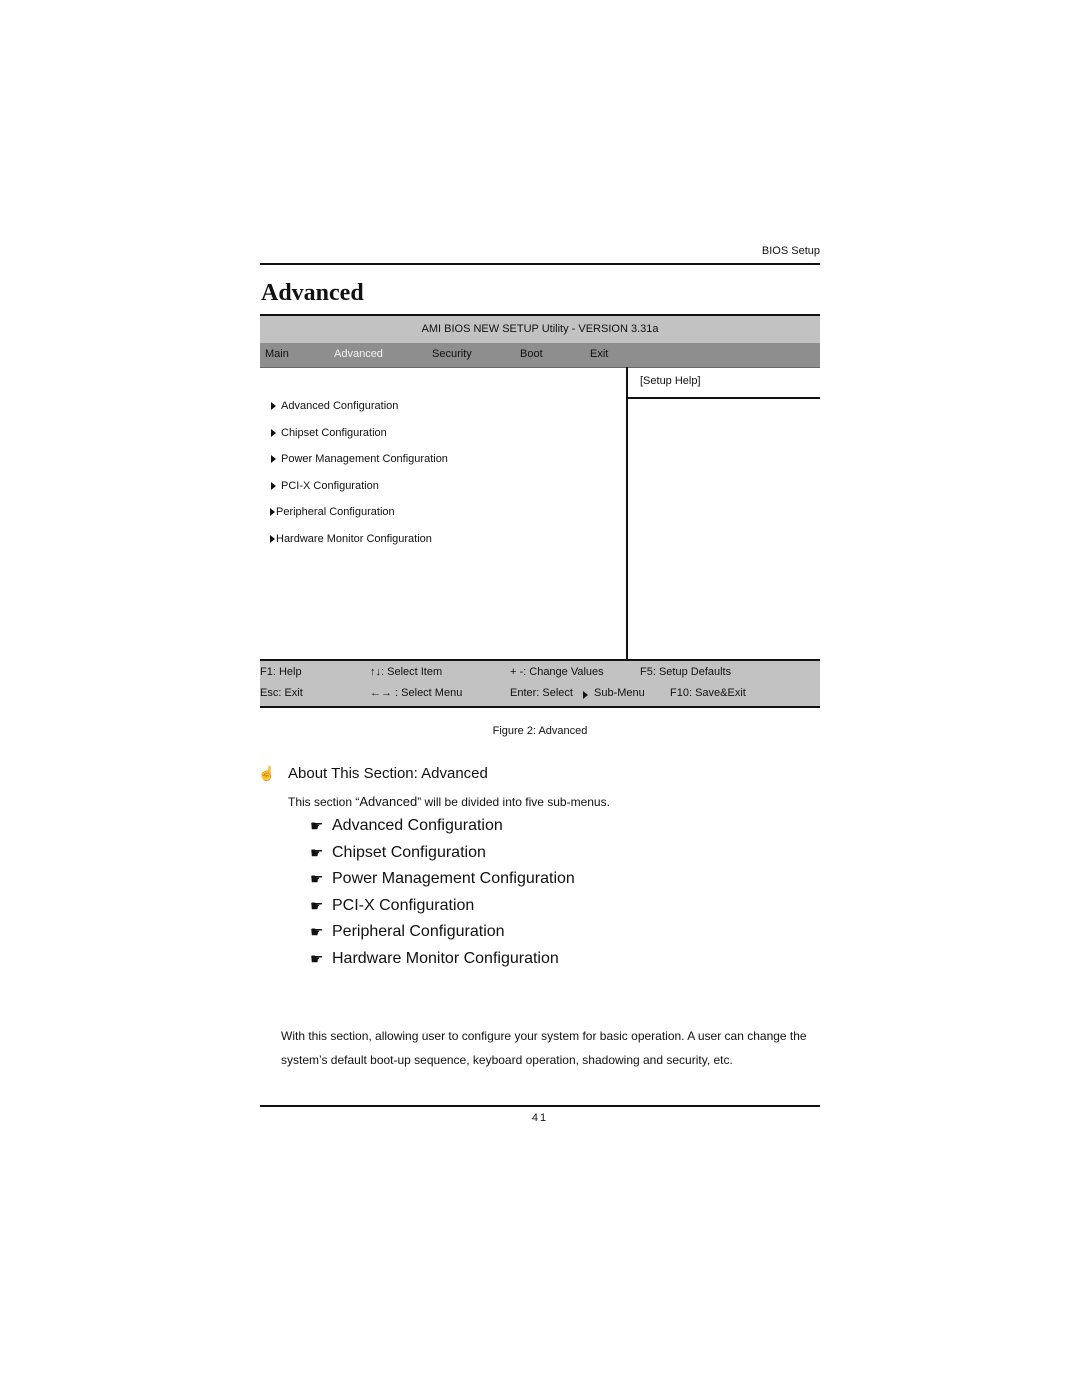  I want to click on menu-item-power-management-configuration: Power Management Configuration, so click(359, 459).